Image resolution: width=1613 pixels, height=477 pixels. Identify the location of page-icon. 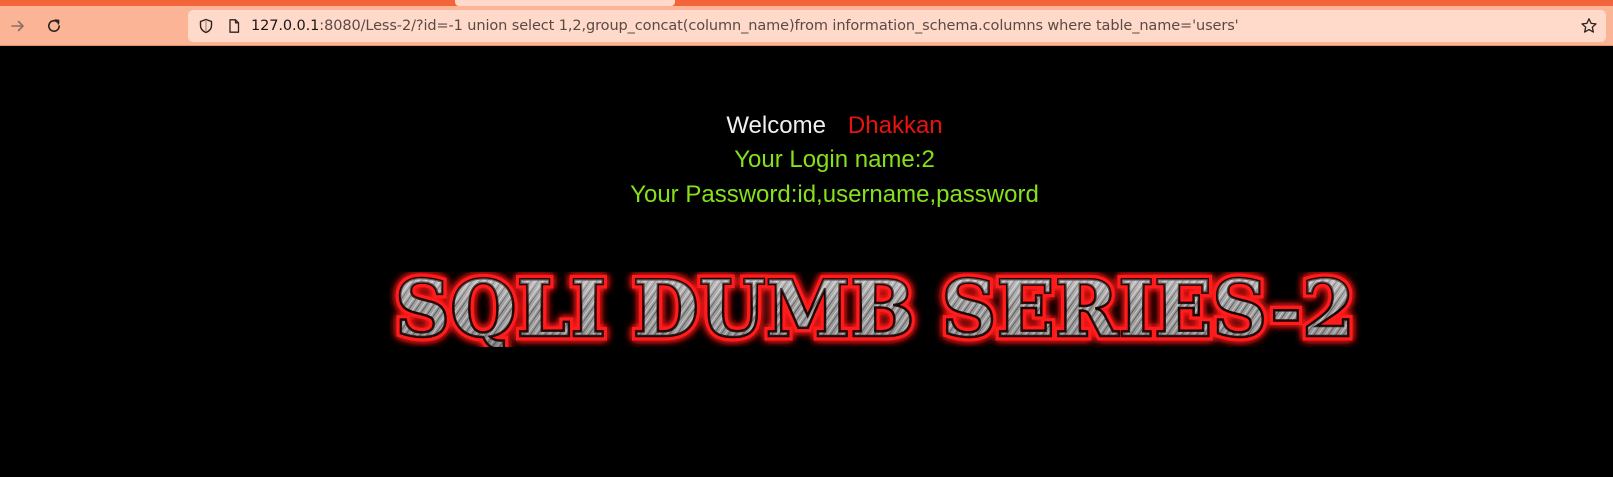
(234, 26).